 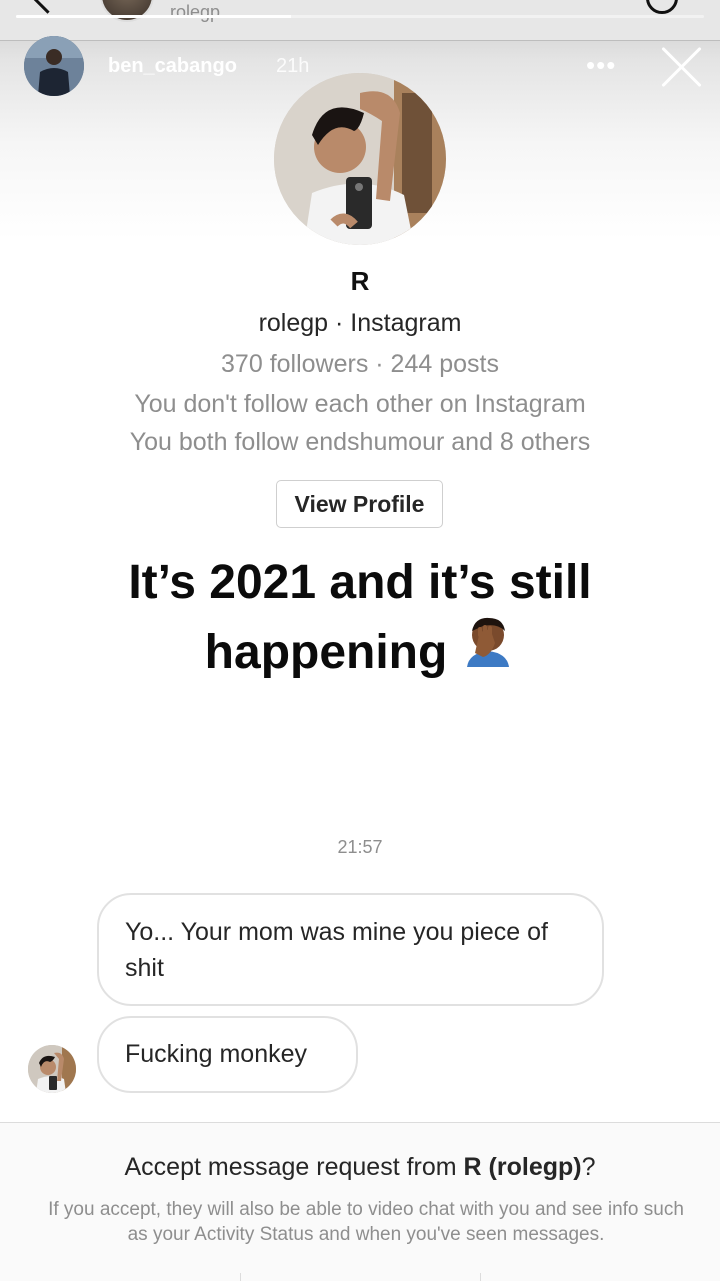 What do you see at coordinates (488, 650) in the screenshot?
I see `face-palm-emoji-icon` at bounding box center [488, 650].